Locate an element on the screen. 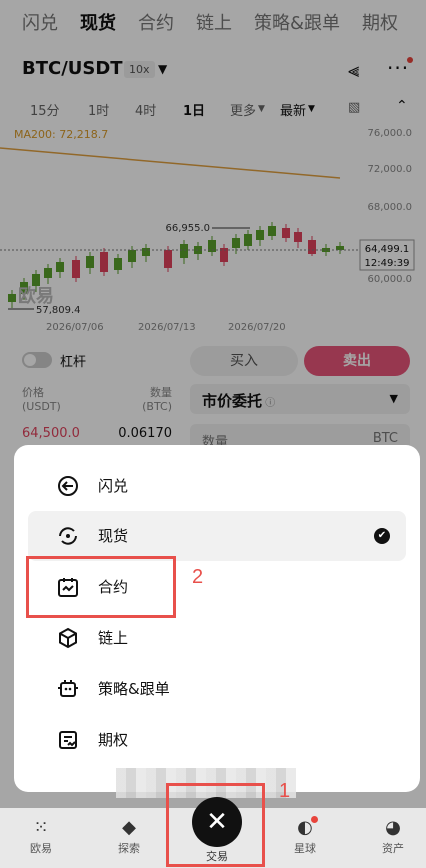 This screenshot has height=868, width=426. menu-item-swap: 闪兑 is located at coordinates (217, 486).